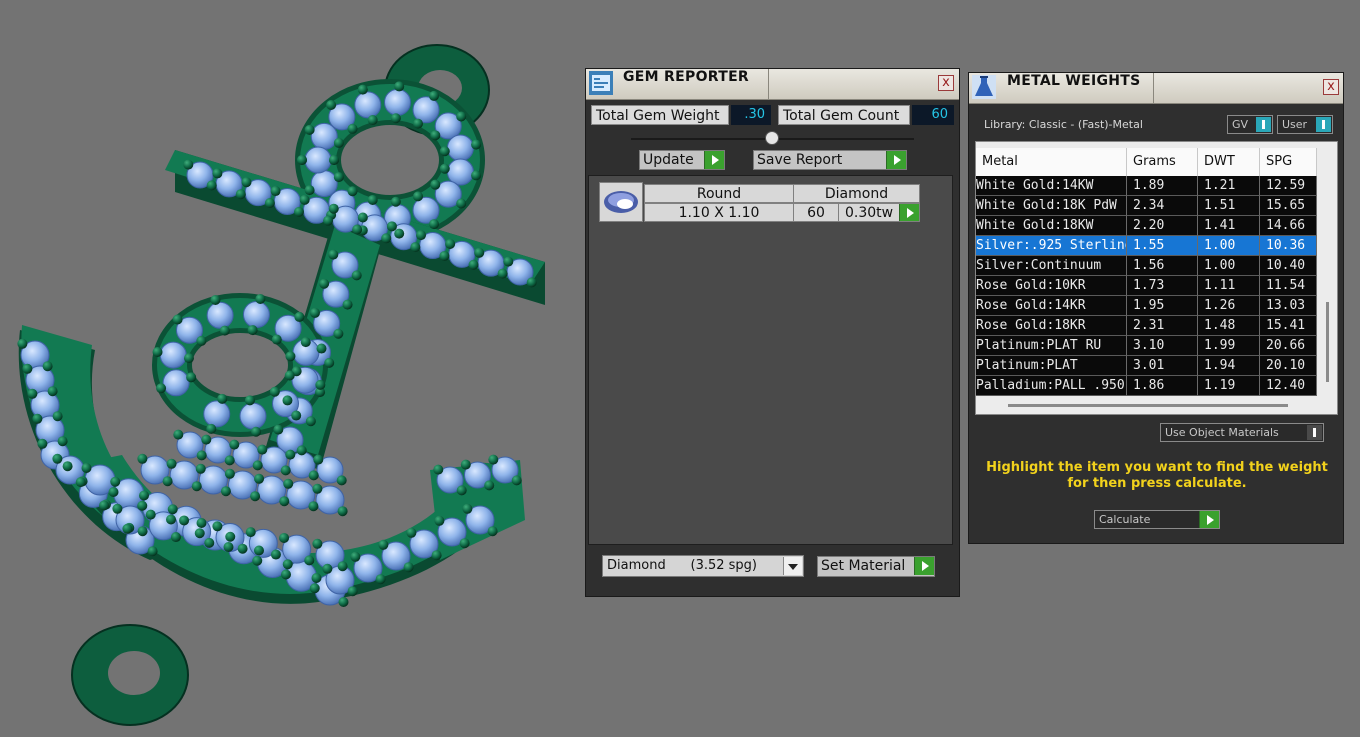 This screenshot has height=737, width=1360. I want to click on divider-slider-handle, so click(772, 138).